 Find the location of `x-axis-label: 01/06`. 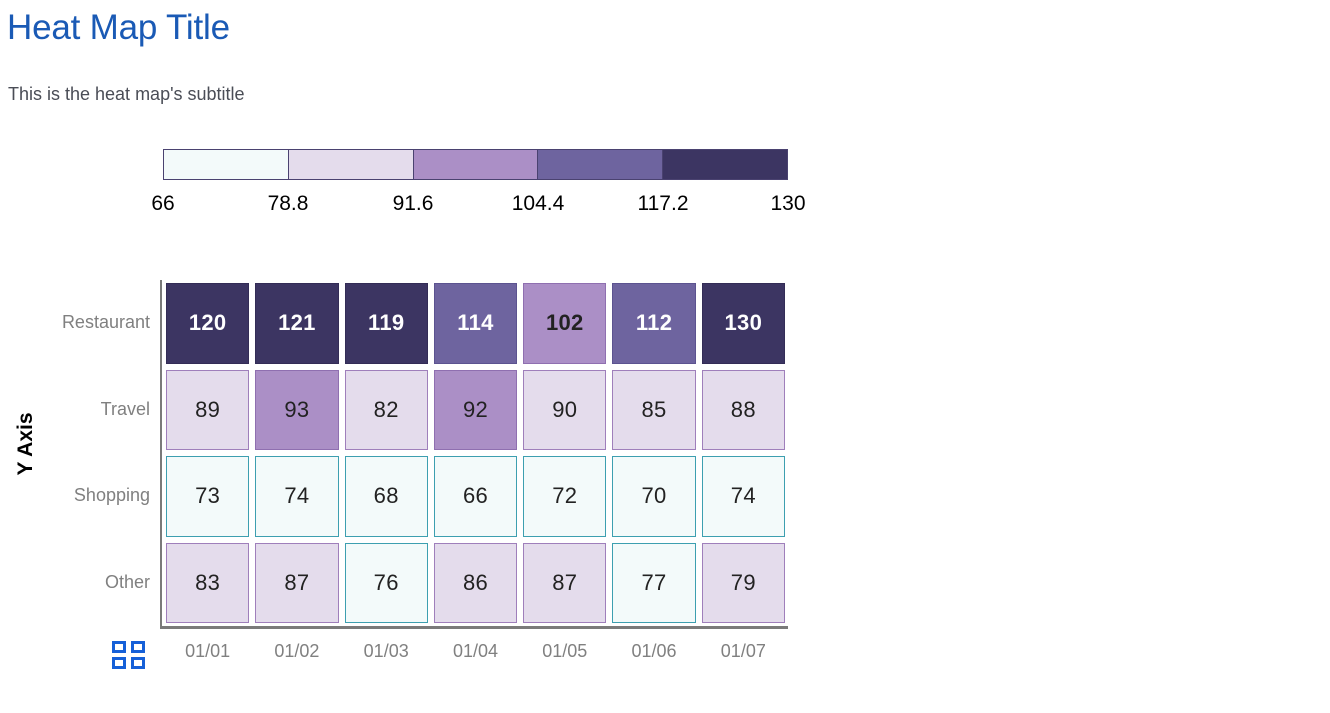

x-axis-label: 01/06 is located at coordinates (654, 651).